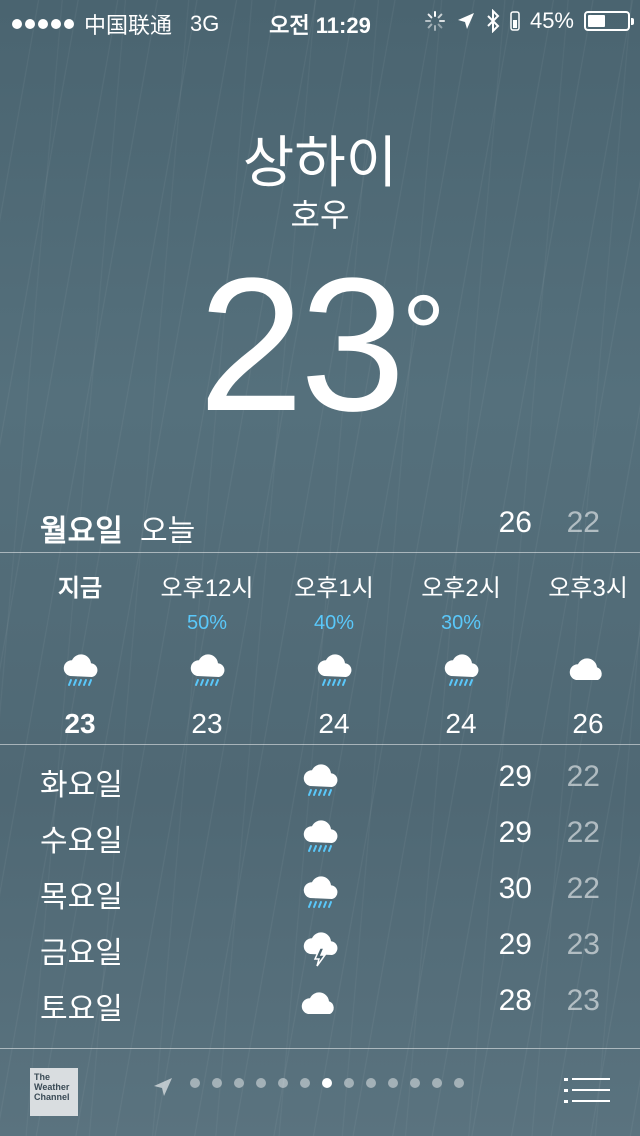 Image resolution: width=640 pixels, height=1136 pixels. Describe the element at coordinates (320, 20) in the screenshot. I see `status-bar: 中国联通 3G 오전 11:29 45%` at that location.